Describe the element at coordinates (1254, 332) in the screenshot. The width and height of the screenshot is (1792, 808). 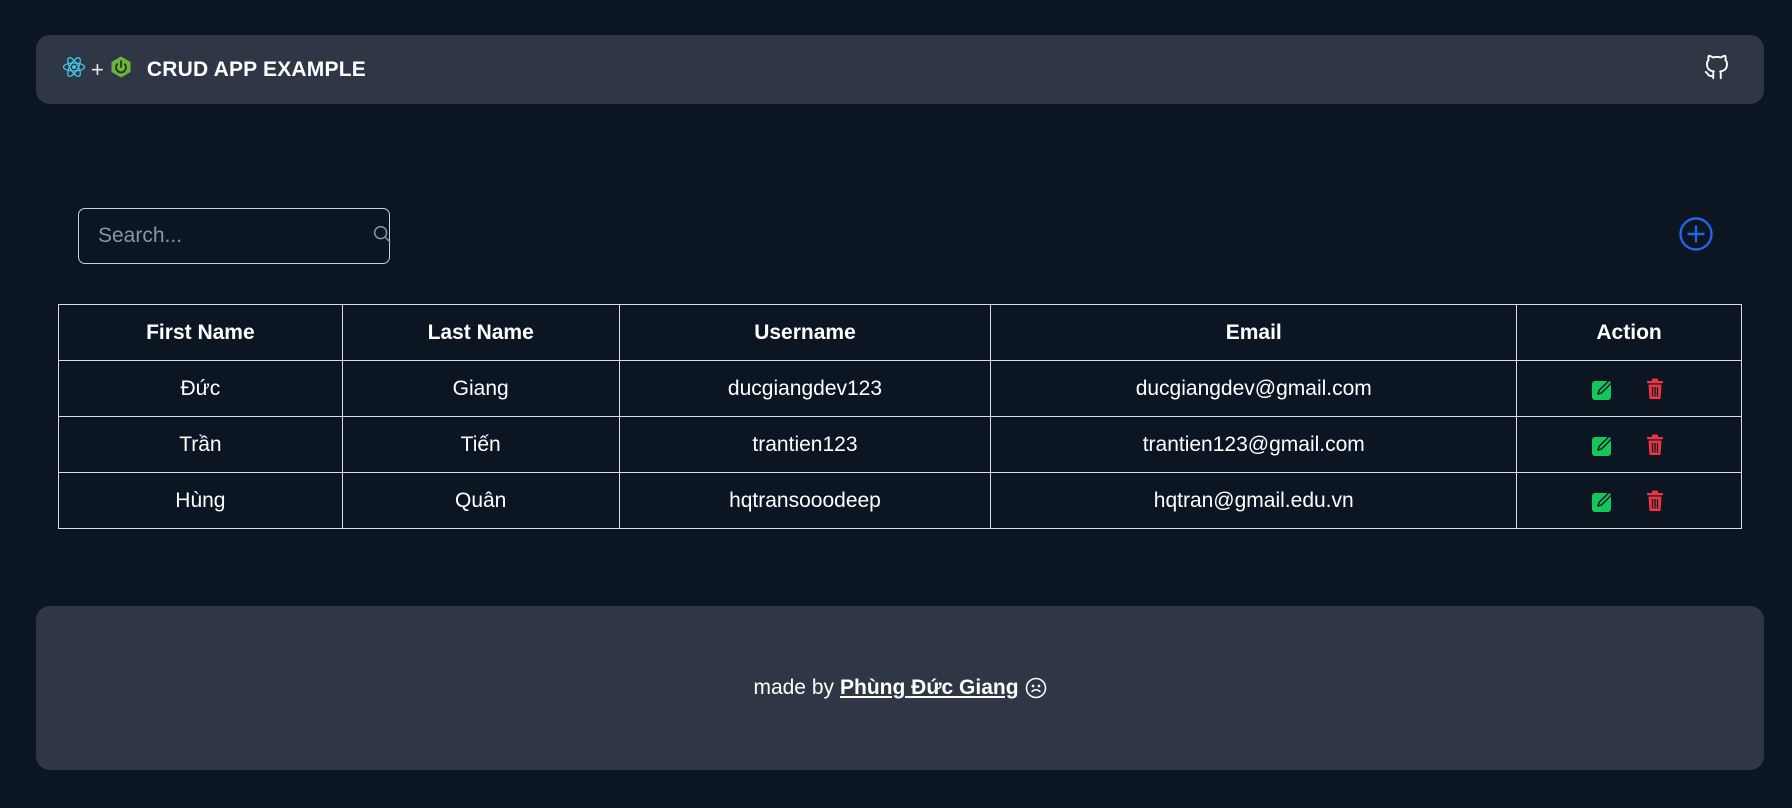
I see `column-header-email: Email` at that location.